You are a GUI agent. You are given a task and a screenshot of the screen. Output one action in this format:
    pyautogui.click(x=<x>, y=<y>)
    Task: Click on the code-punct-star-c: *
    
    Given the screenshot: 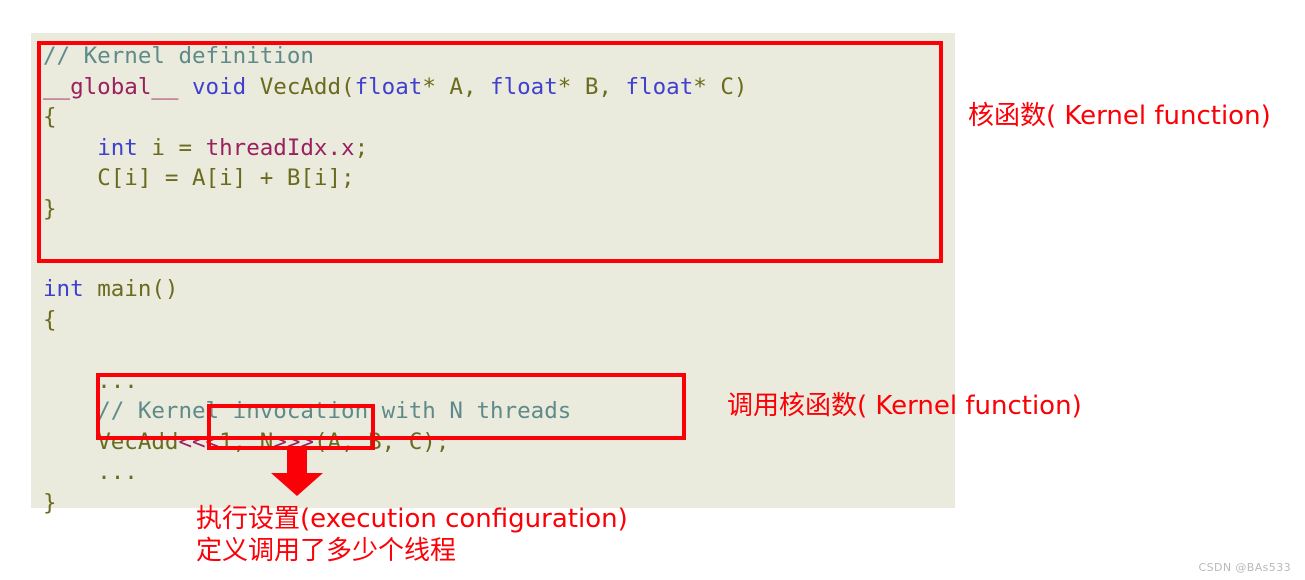 What is the action you would take?
    pyautogui.click(x=700, y=86)
    